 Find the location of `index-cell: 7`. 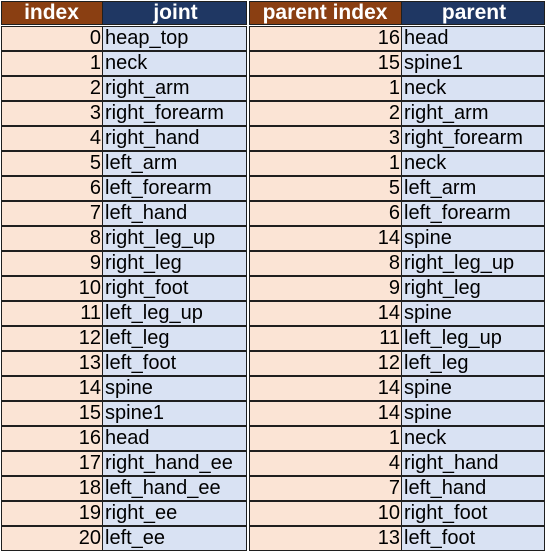

index-cell: 7 is located at coordinates (52, 213).